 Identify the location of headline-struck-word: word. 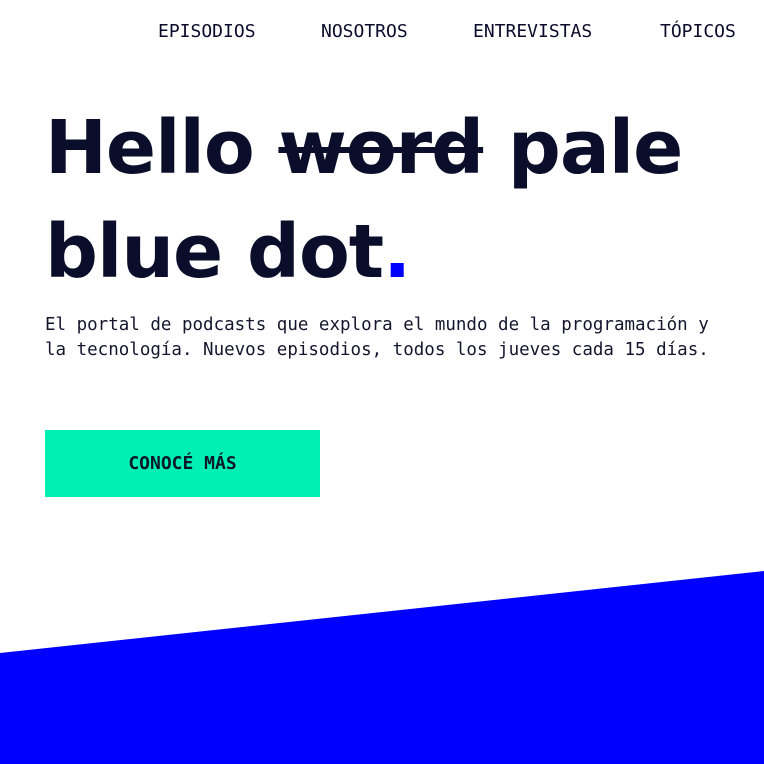
(381, 148).